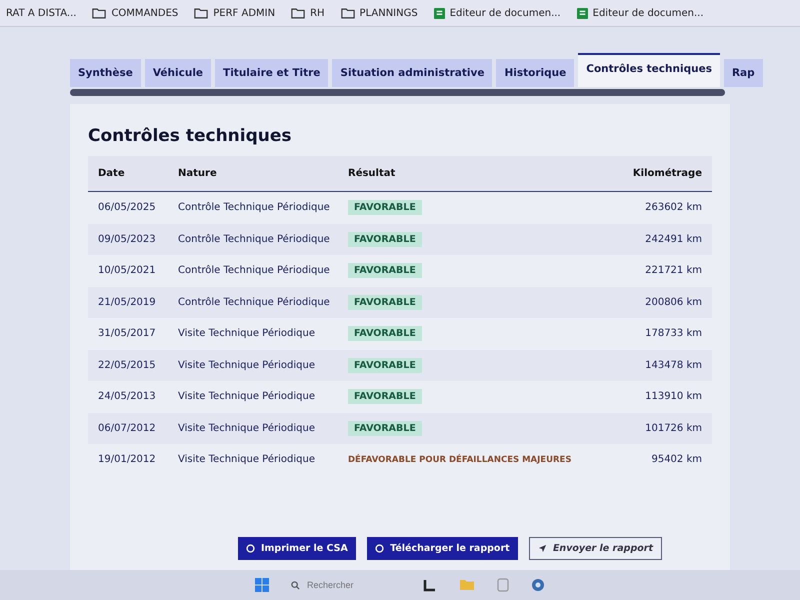 The width and height of the screenshot is (800, 600). Describe the element at coordinates (673, 208) in the screenshot. I see `table-cell-text: 263602 km` at that location.